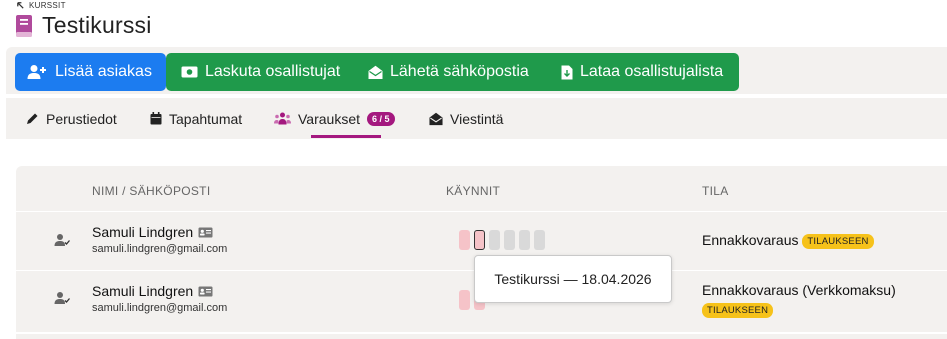 The width and height of the screenshot is (947, 339). I want to click on column-header-status: TILA, so click(715, 191).